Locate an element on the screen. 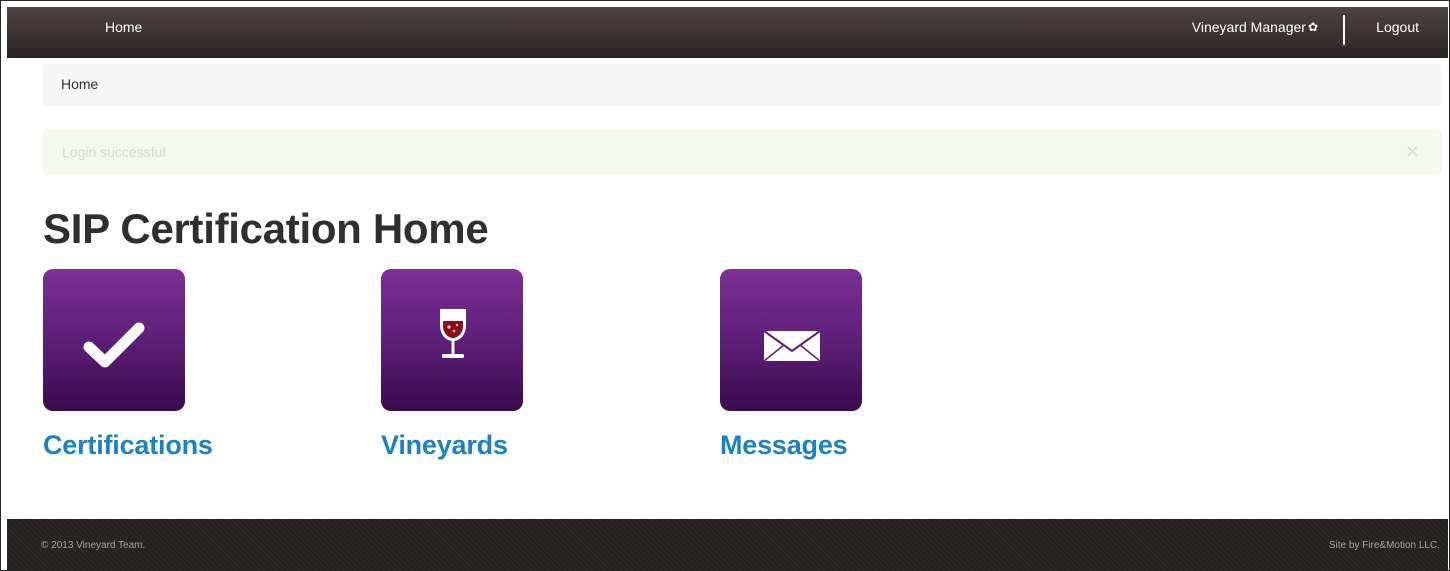 Image resolution: width=1450 pixels, height=571 pixels. vineyards-tile-box is located at coordinates (452, 340).